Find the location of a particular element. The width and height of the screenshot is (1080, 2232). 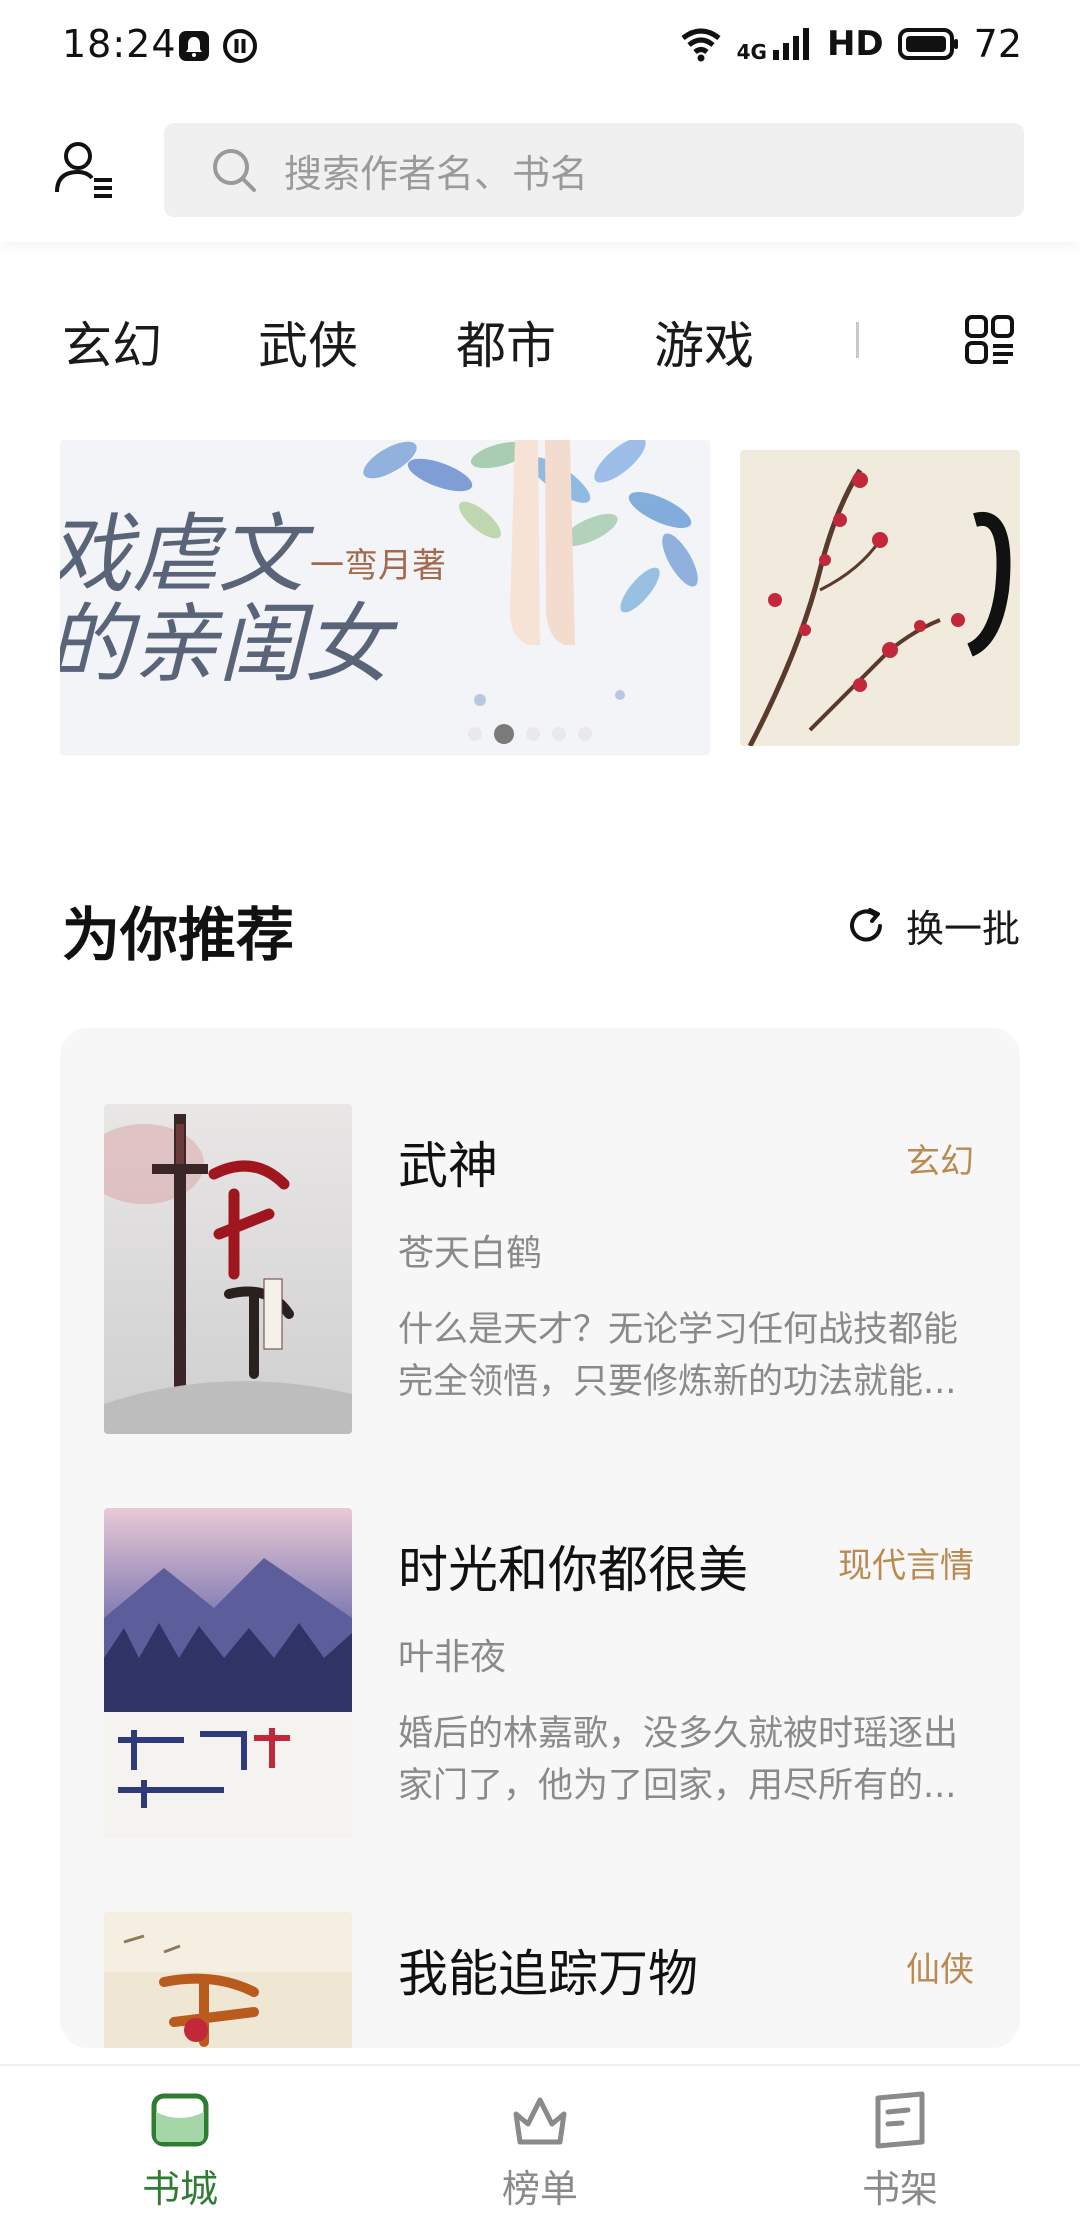

tab-category: 玄幻 is located at coordinates (112, 342).